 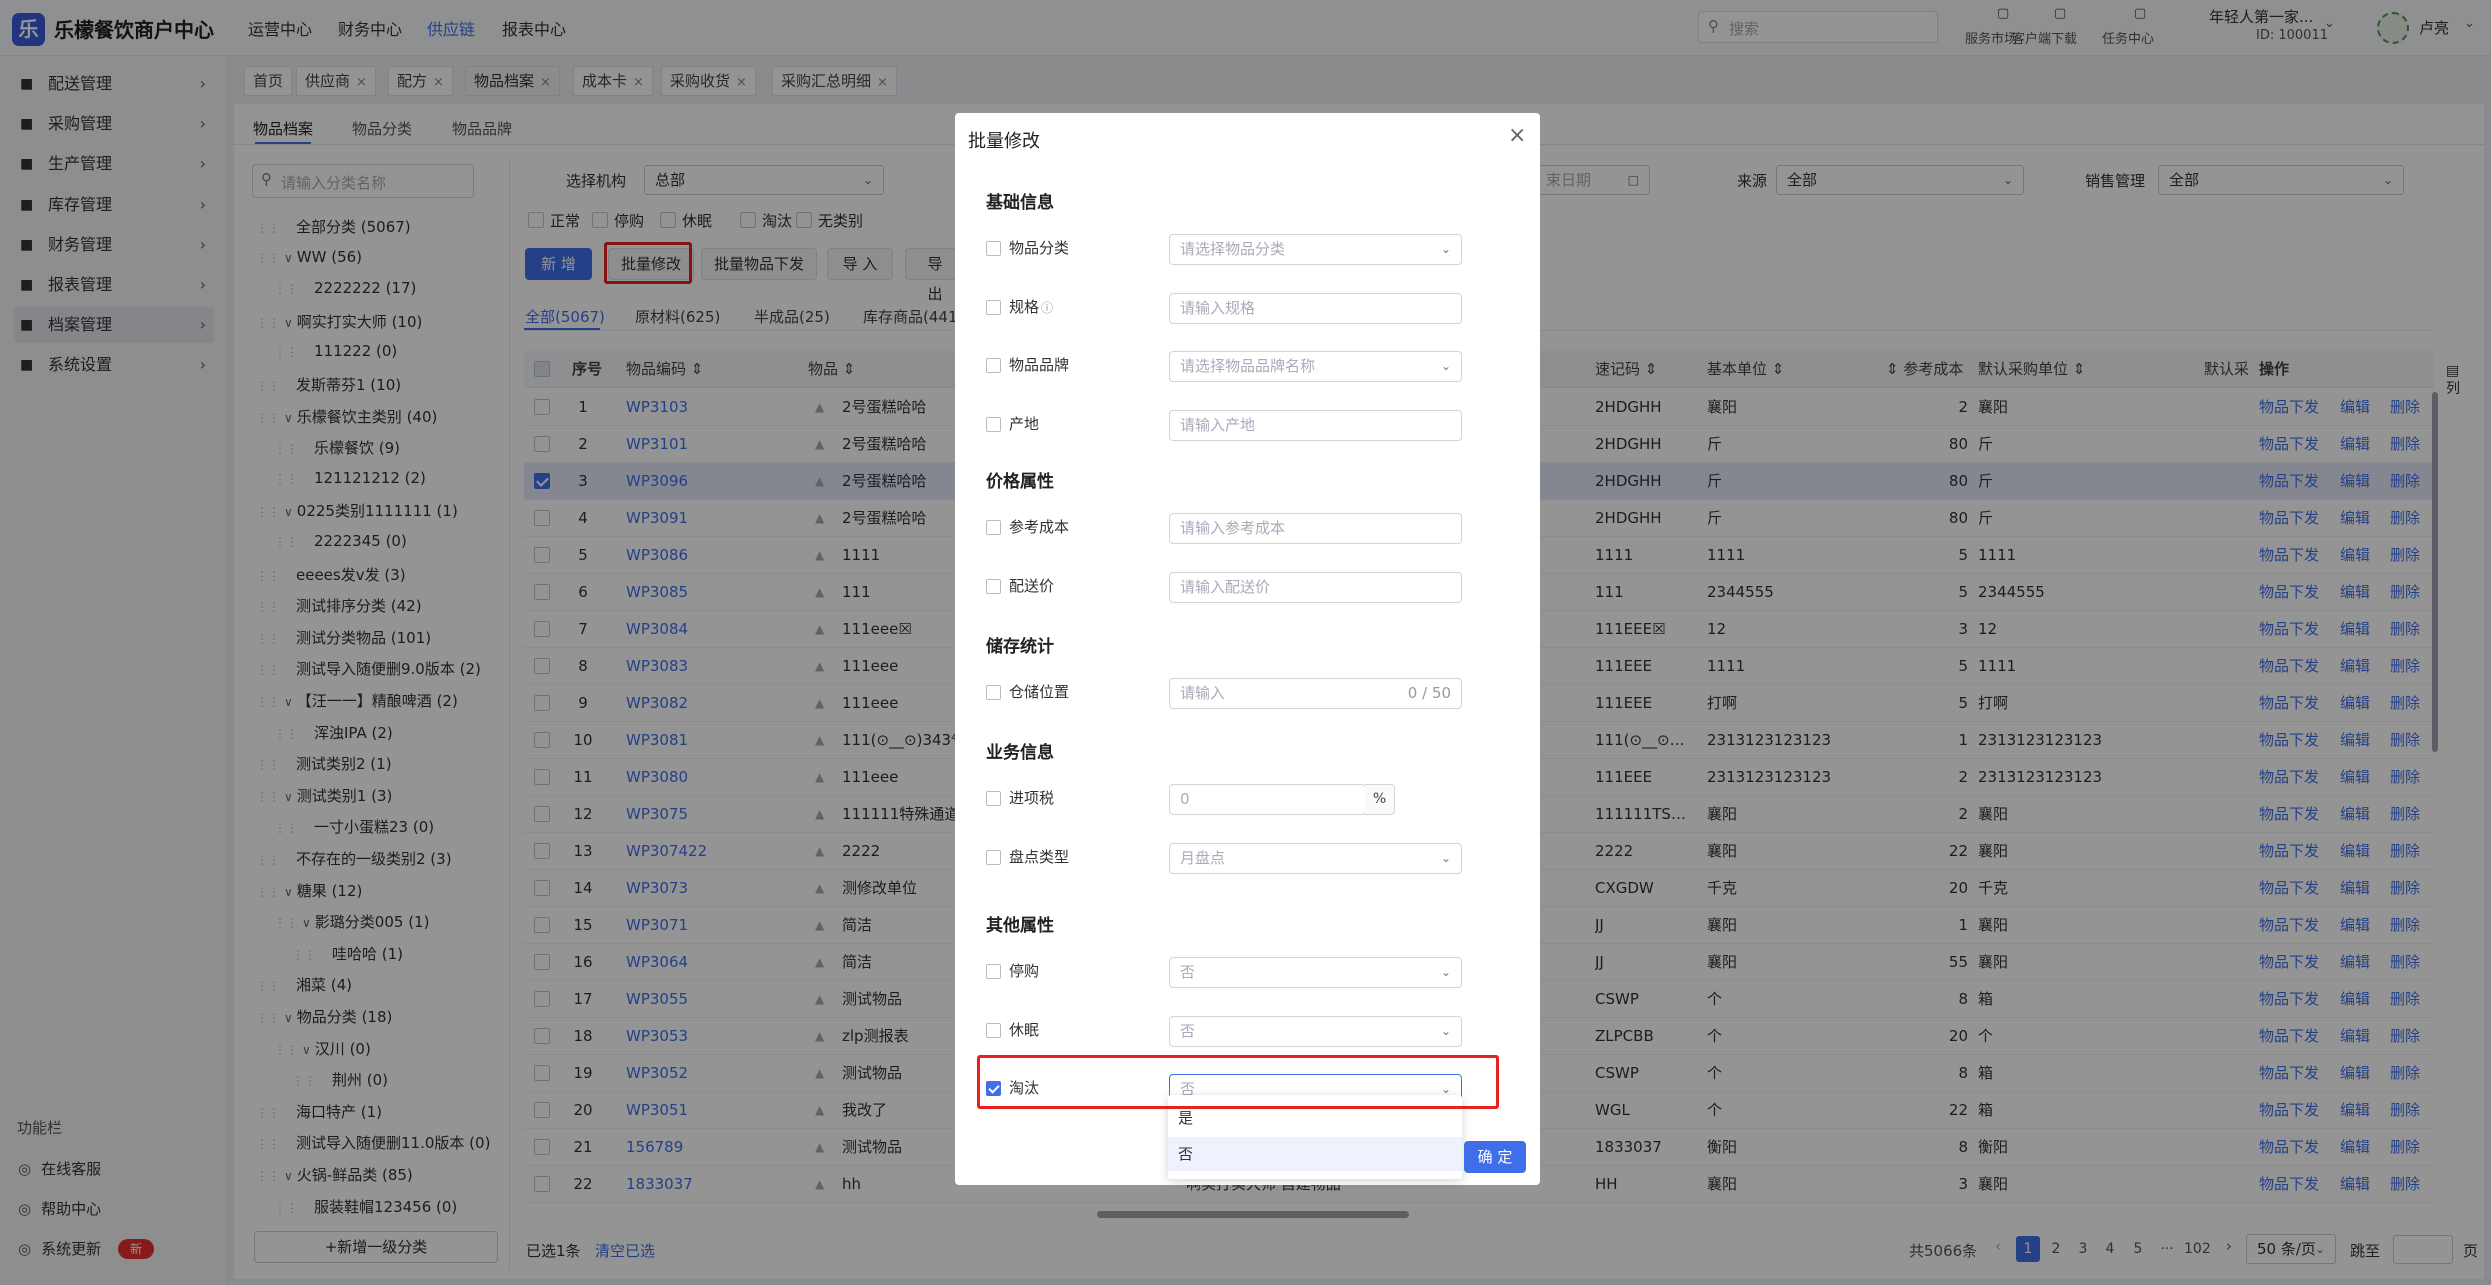 I want to click on field-label-text: 参考成本, so click(x=1039, y=527).